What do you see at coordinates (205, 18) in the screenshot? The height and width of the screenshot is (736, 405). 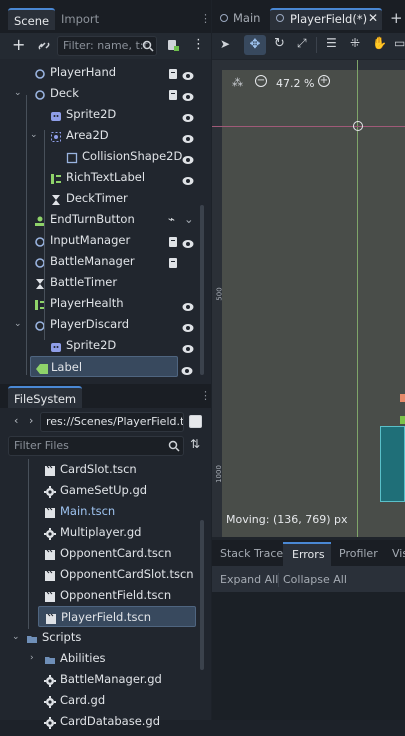 I see `dock-menu-icon: ⋮` at bounding box center [205, 18].